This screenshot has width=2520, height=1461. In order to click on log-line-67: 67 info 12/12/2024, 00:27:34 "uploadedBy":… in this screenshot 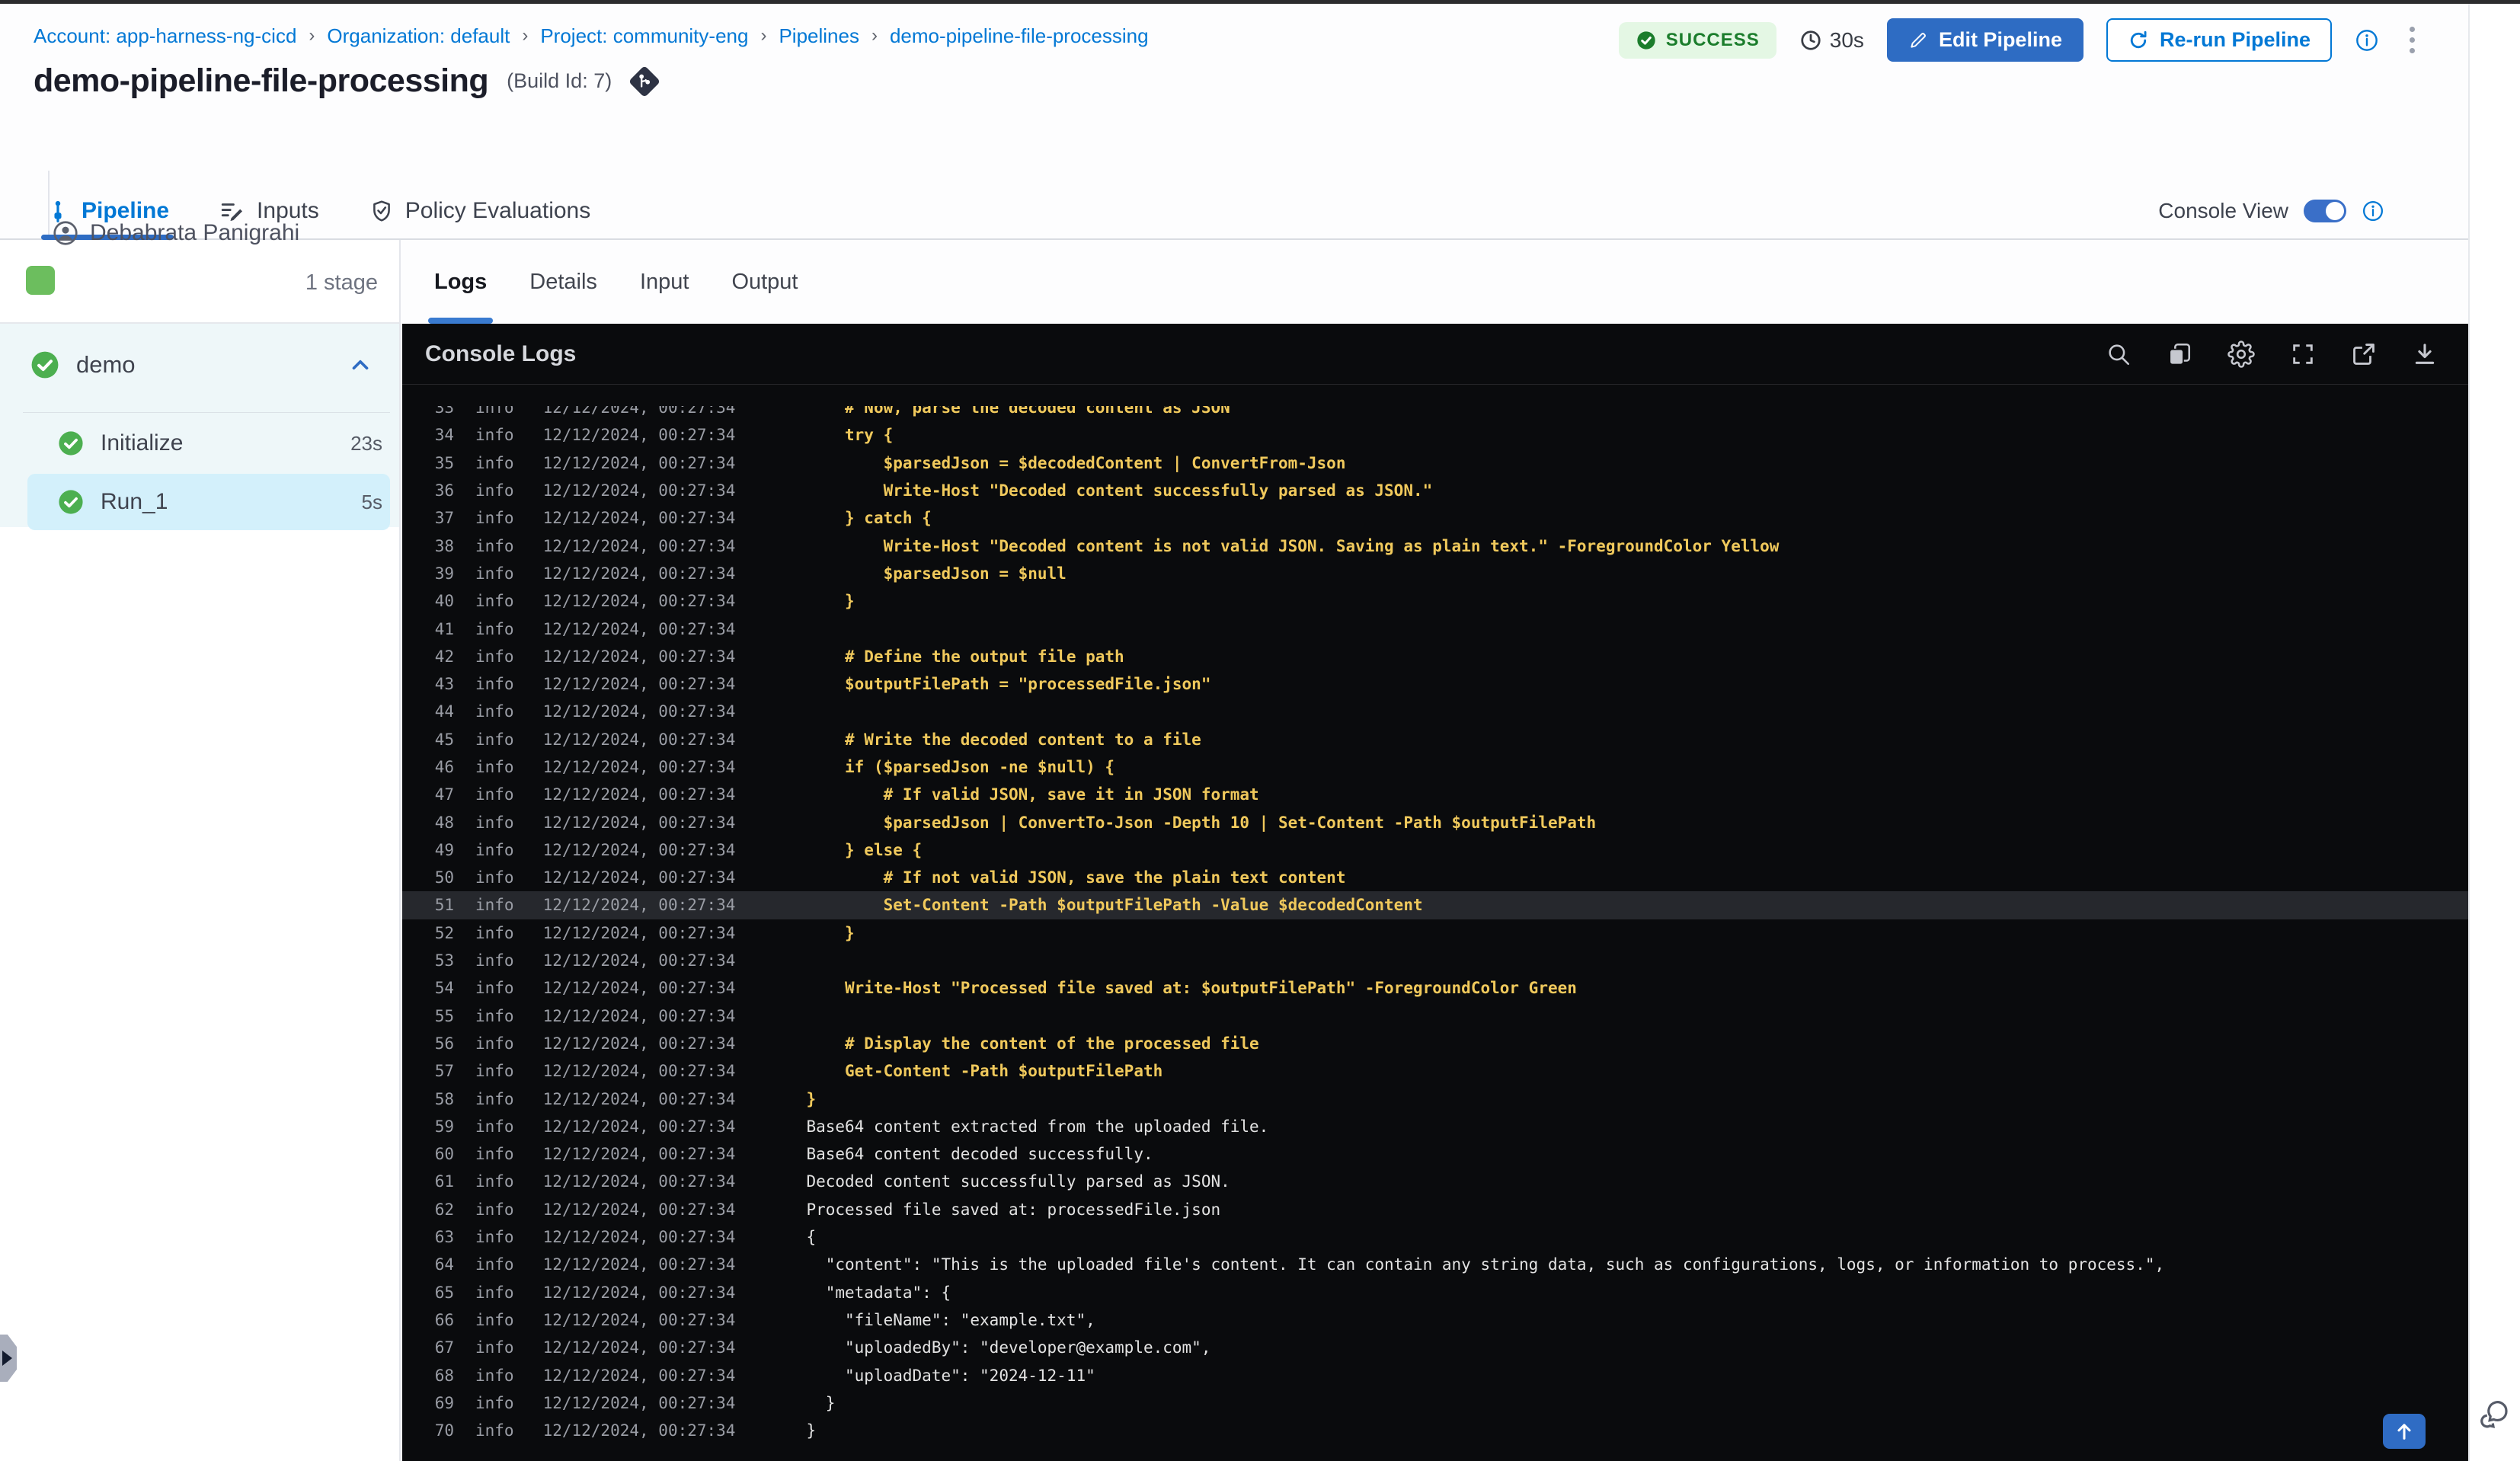, I will do `click(1435, 1347)`.